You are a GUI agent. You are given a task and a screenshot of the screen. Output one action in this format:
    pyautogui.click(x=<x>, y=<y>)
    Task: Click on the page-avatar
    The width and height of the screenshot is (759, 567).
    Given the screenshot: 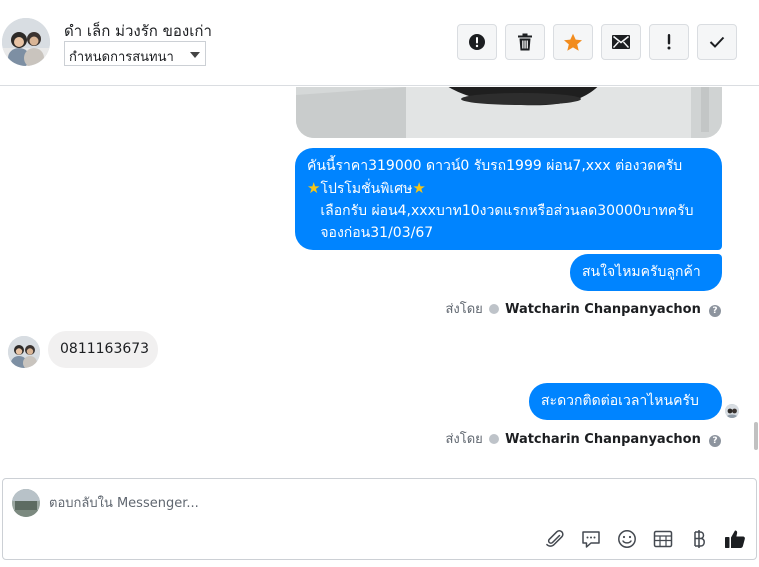 What is the action you would take?
    pyautogui.click(x=26, y=503)
    